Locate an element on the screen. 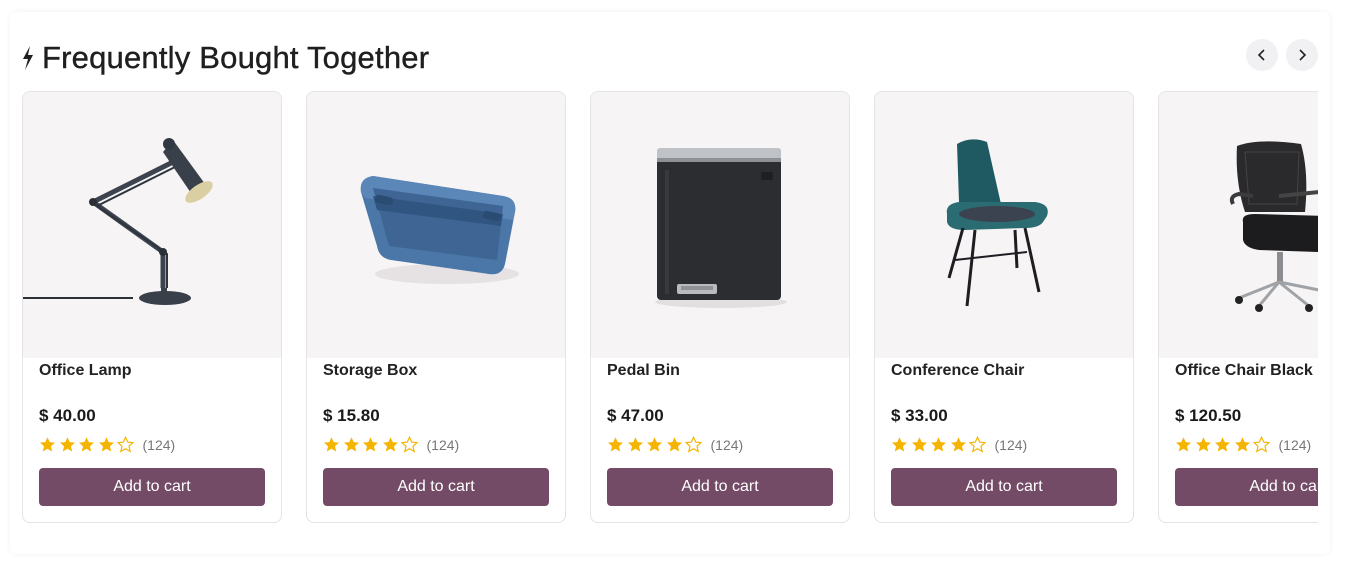  product-name: Office Lamp is located at coordinates (85, 371).